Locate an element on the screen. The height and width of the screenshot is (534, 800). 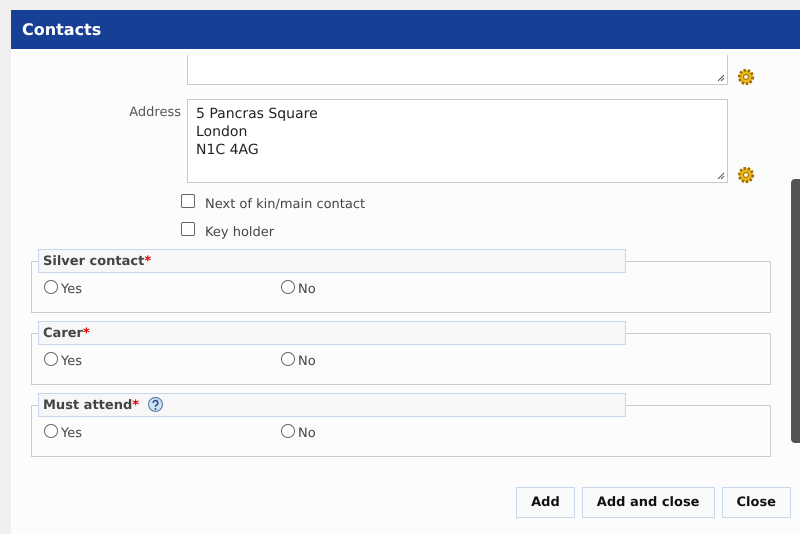
window-title: Contacts is located at coordinates (62, 29).